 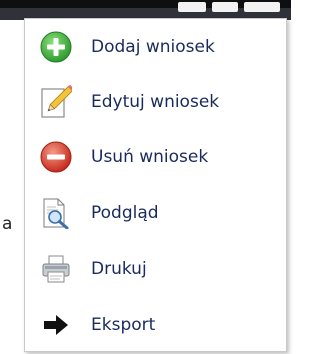 I want to click on background-toolbar, so click(x=145, y=10).